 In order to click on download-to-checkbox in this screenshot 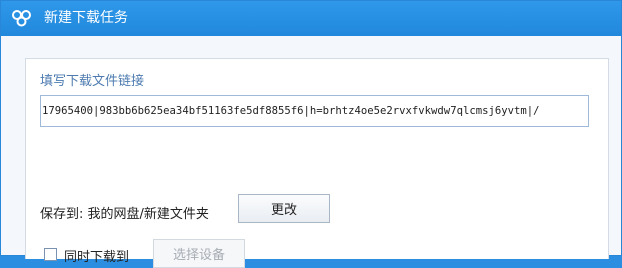, I will do `click(50, 254)`.